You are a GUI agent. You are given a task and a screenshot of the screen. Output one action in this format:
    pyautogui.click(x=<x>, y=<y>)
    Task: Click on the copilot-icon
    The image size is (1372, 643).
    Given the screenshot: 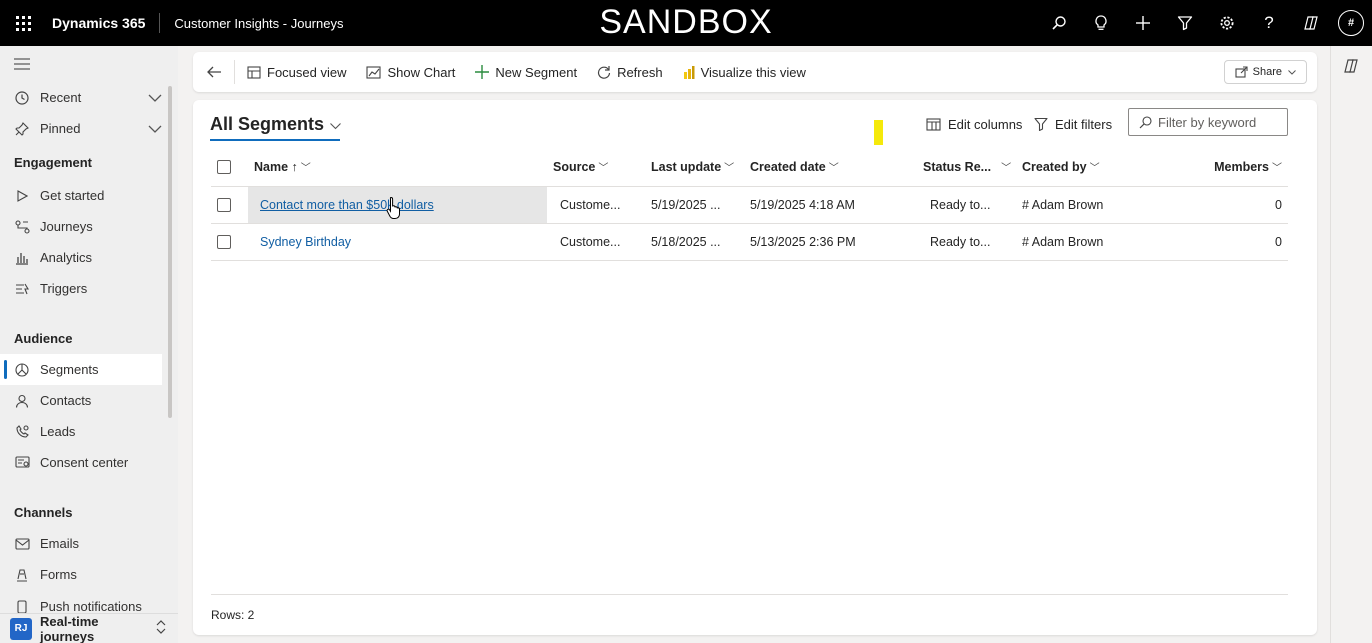 What is the action you would take?
    pyautogui.click(x=1351, y=67)
    